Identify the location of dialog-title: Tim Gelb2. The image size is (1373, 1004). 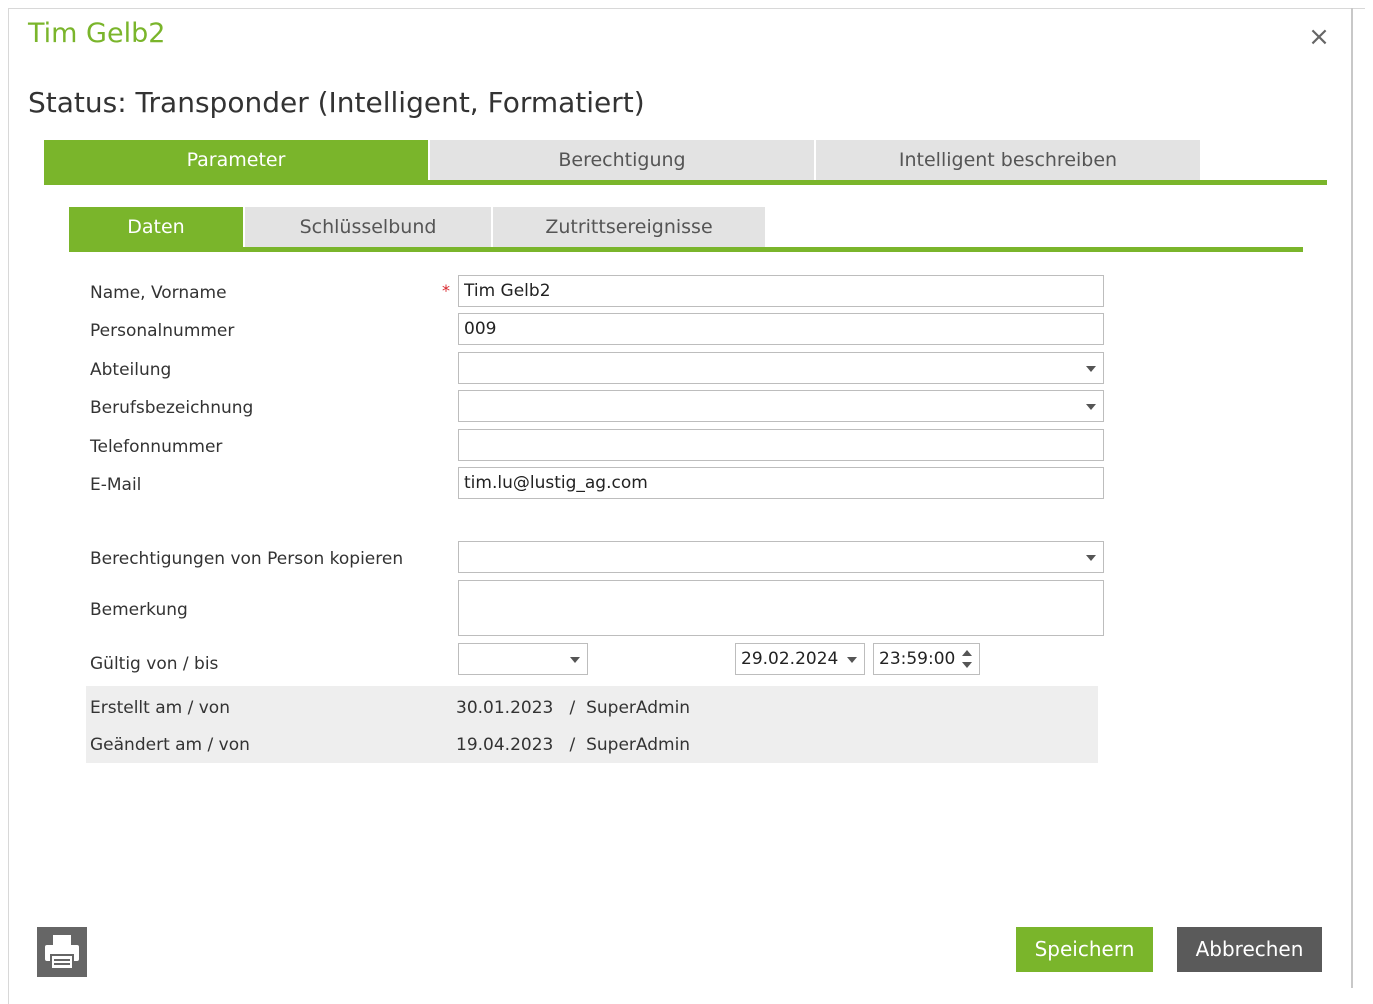
(97, 33).